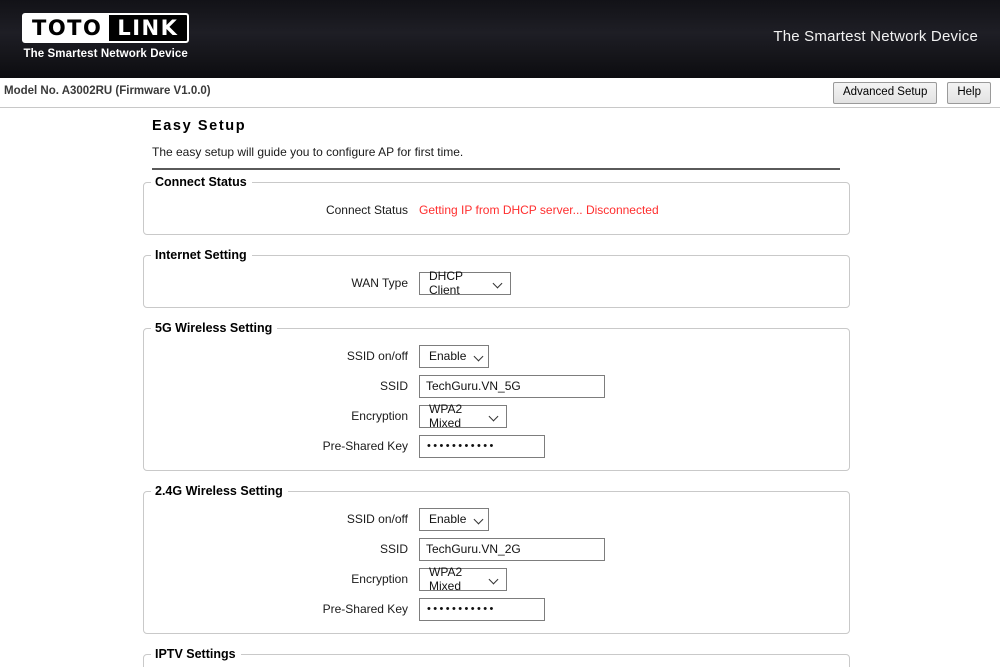 This screenshot has width=1000, height=667. Describe the element at coordinates (496, 519) in the screenshot. I see `row-24g-ssid-onoff: SSID on/off Enable` at that location.